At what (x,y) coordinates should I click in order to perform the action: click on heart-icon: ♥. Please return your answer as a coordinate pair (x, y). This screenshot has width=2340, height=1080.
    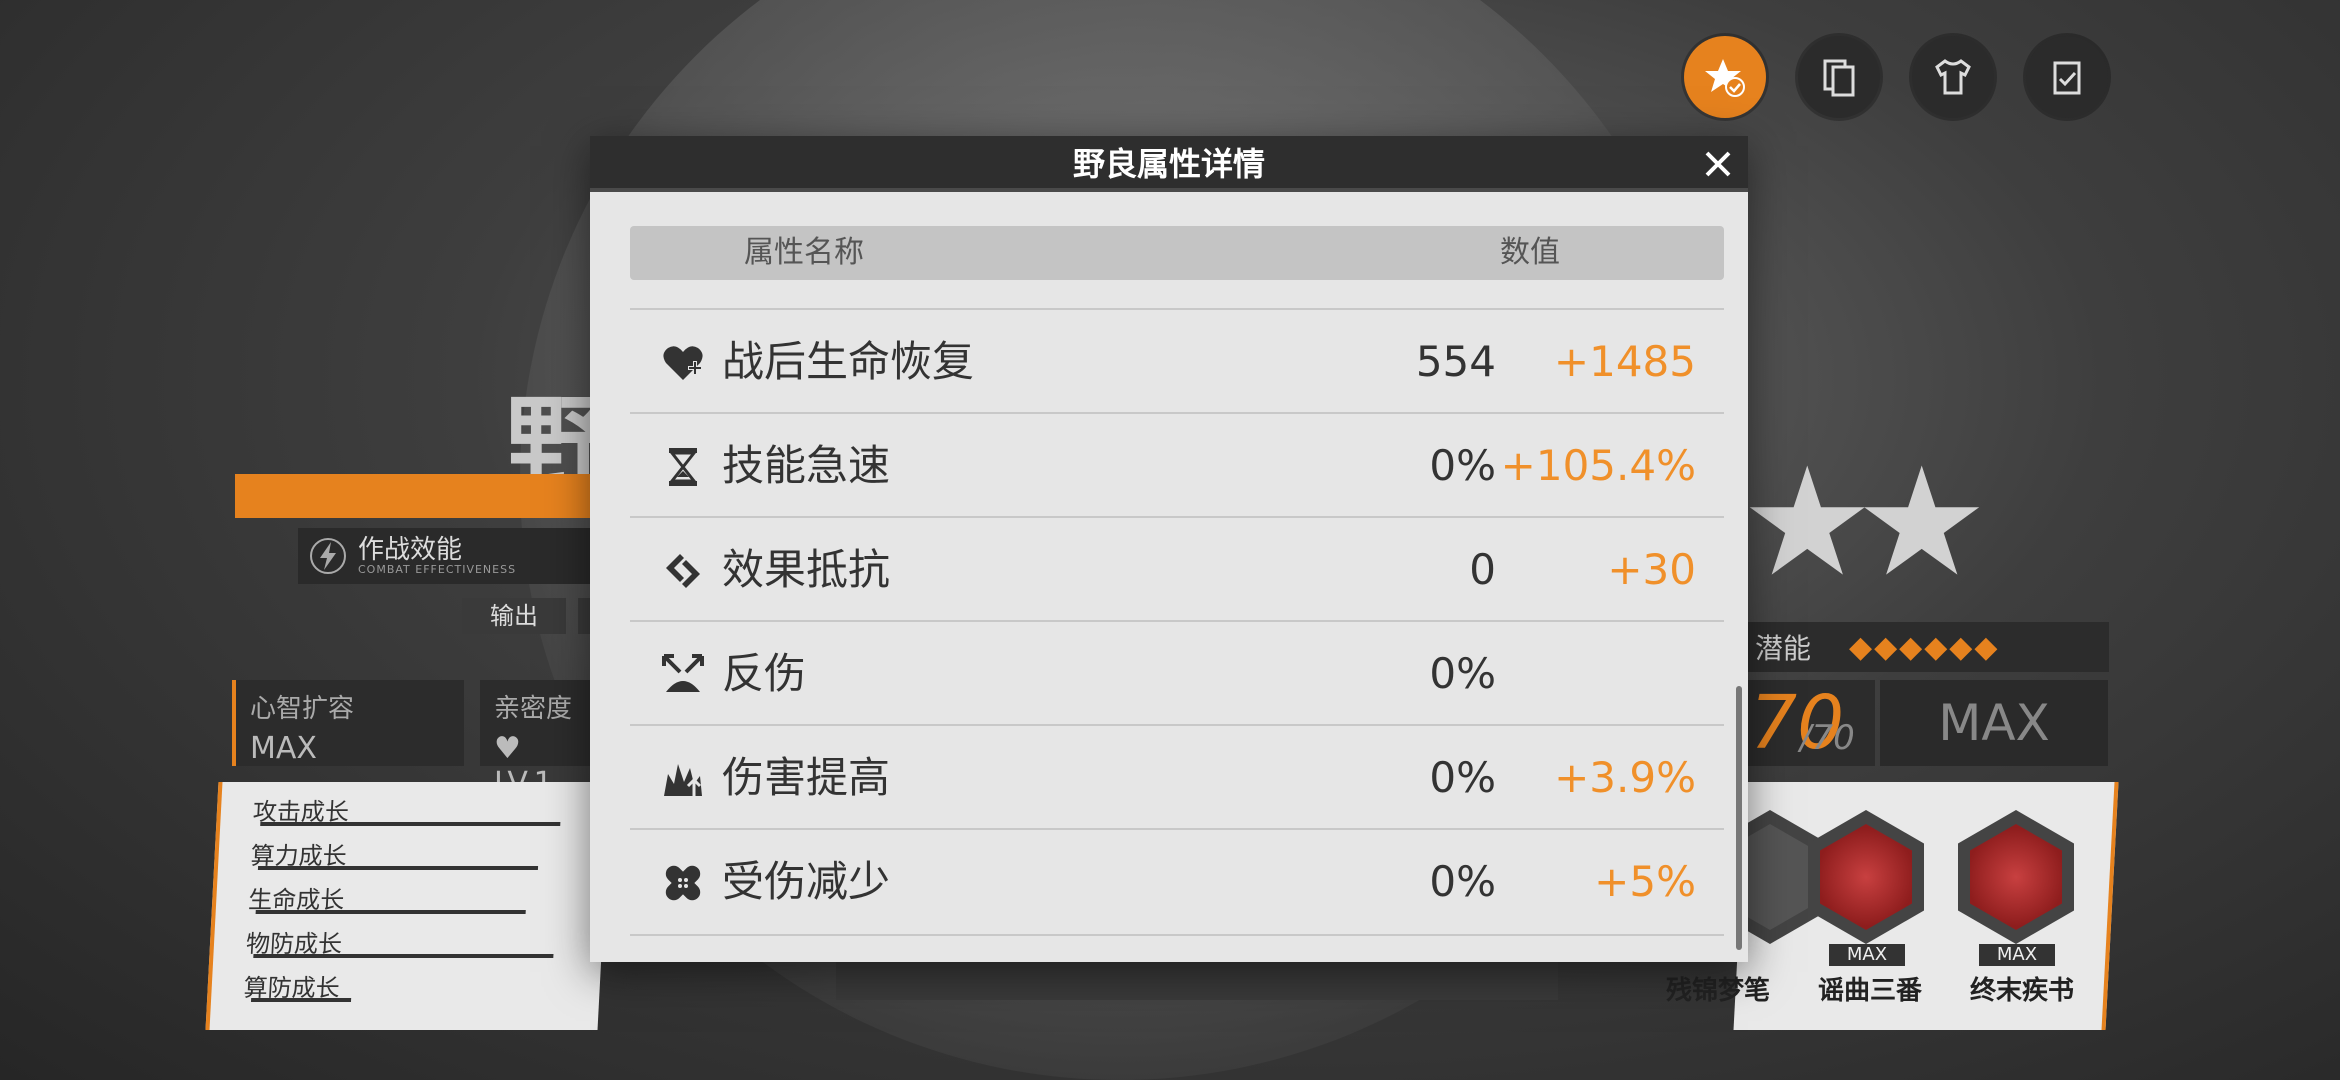
    Looking at the image, I should click on (507, 748).